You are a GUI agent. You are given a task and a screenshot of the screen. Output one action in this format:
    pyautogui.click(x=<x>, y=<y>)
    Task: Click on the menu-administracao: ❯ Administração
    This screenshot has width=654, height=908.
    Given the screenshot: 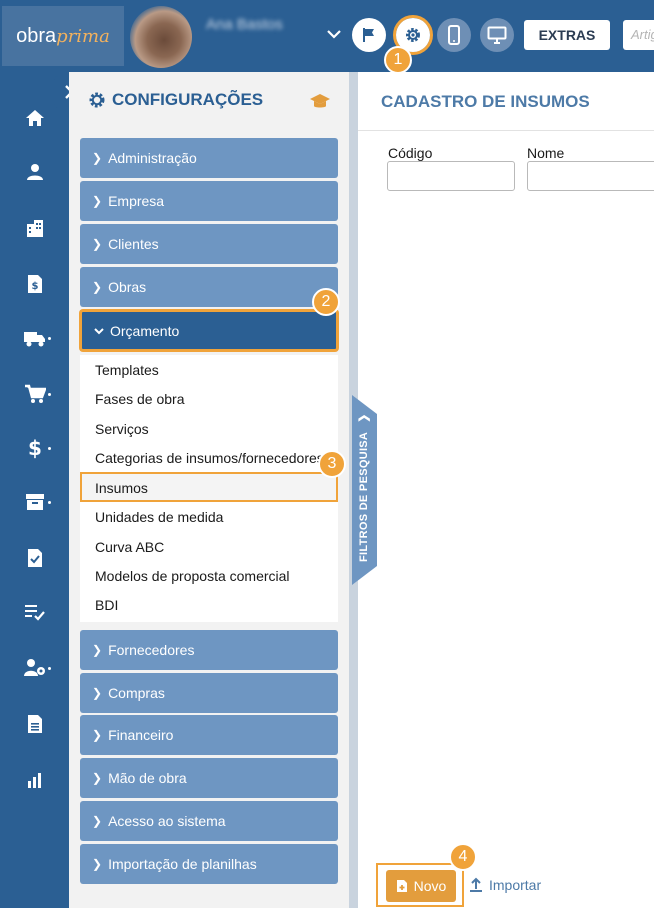 What is the action you would take?
    pyautogui.click(x=209, y=158)
    